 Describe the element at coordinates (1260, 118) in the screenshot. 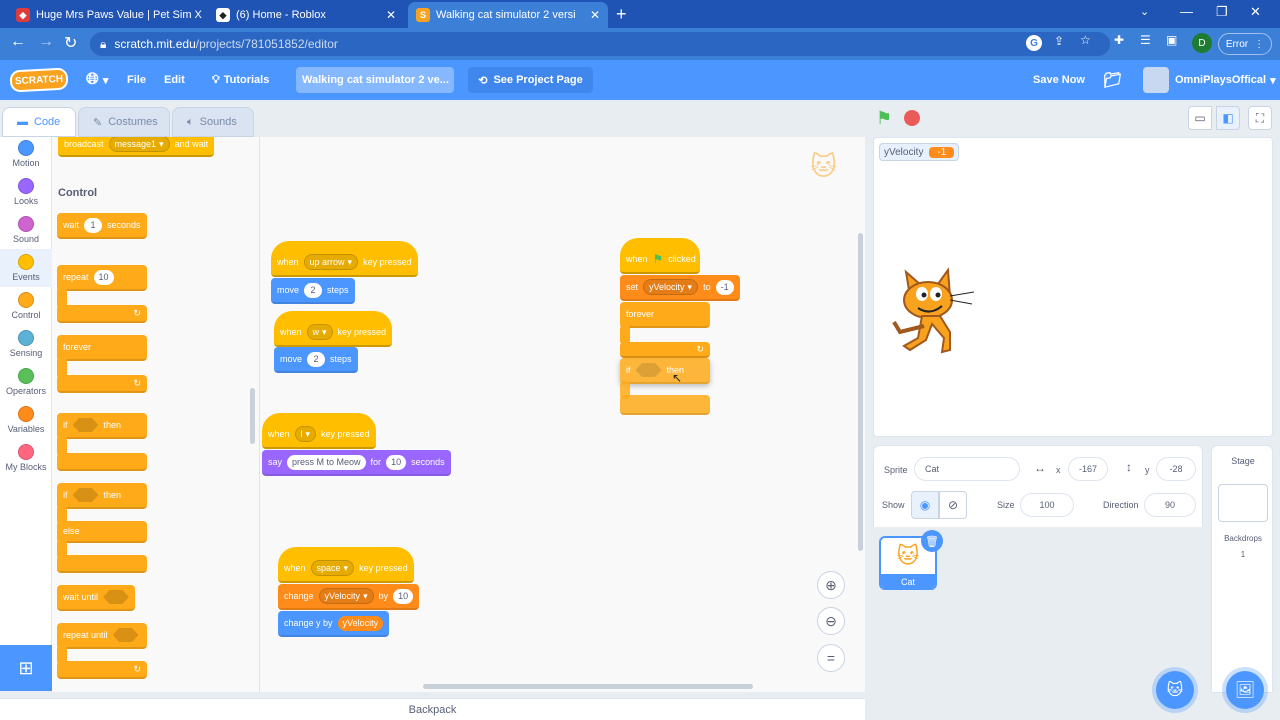

I see `fullscreen-button: ⛶` at that location.